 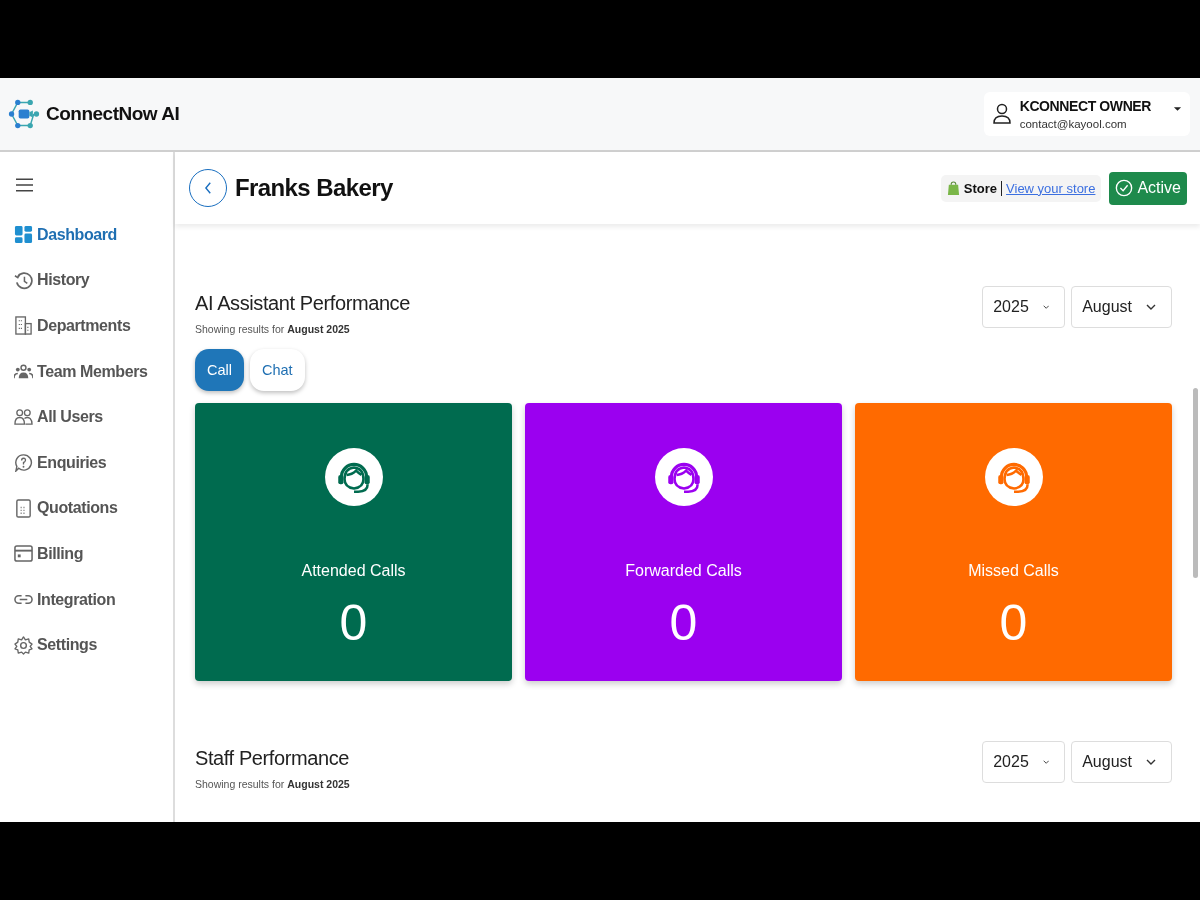 What do you see at coordinates (1148, 188) in the screenshot?
I see `status-button: Active` at bounding box center [1148, 188].